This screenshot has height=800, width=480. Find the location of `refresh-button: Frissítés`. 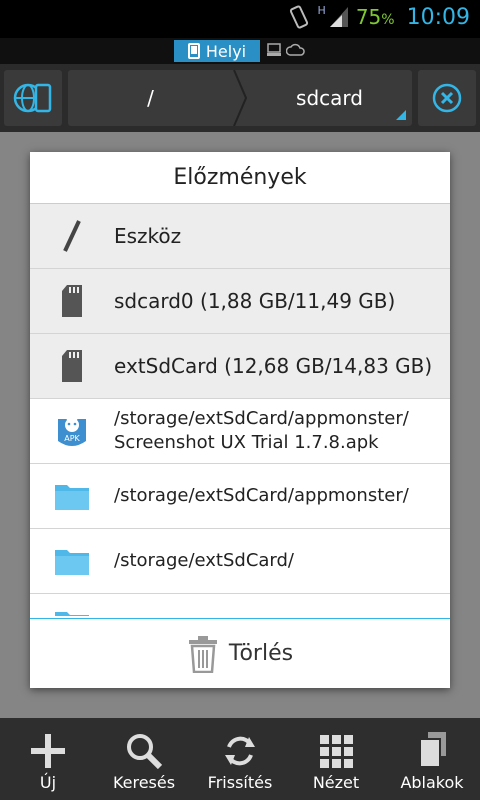

refresh-button: Frissítés is located at coordinates (240, 759).